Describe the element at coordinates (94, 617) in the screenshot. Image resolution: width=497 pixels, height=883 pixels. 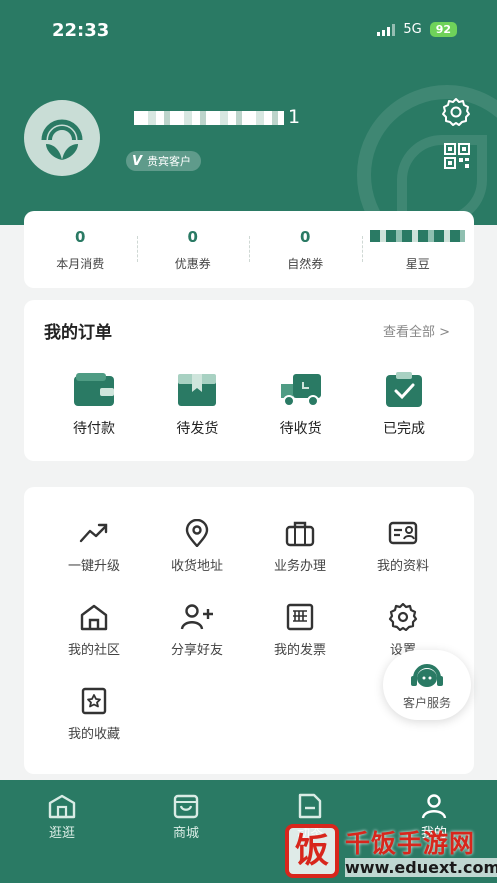
I see `home-icon` at that location.